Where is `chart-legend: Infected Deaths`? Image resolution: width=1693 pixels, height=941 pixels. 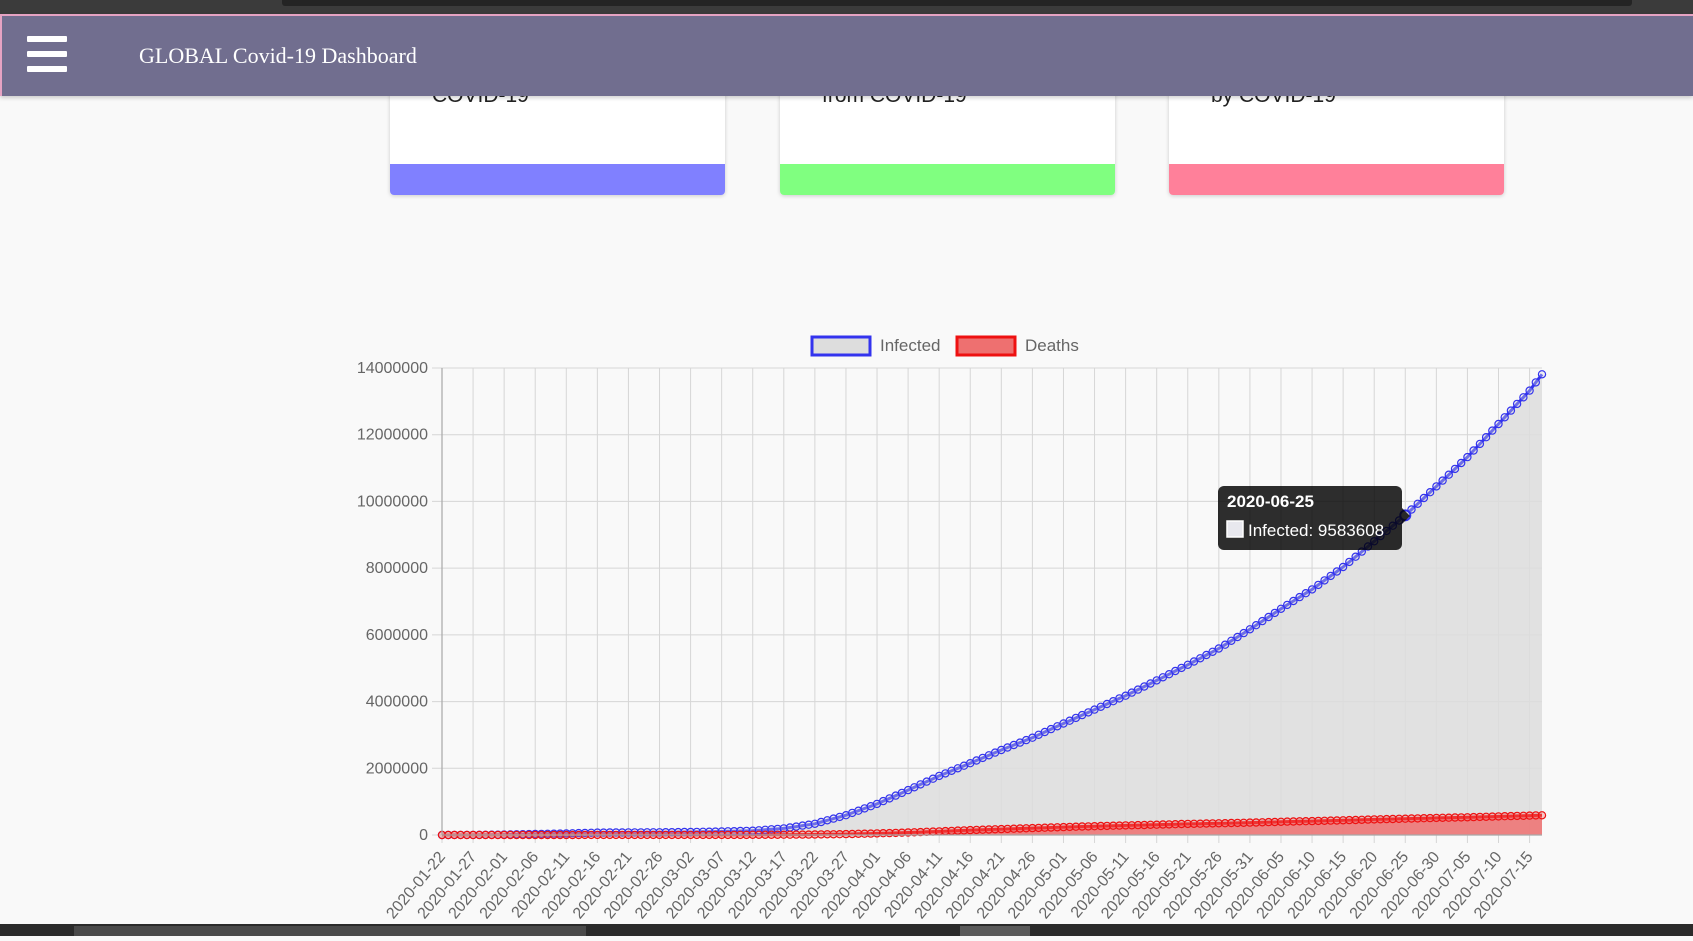
chart-legend: Infected Deaths is located at coordinates (944, 346).